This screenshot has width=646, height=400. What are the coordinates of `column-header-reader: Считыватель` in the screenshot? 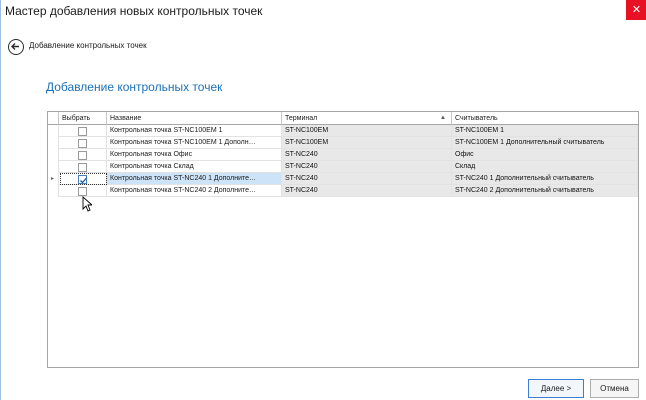 It's located at (545, 118).